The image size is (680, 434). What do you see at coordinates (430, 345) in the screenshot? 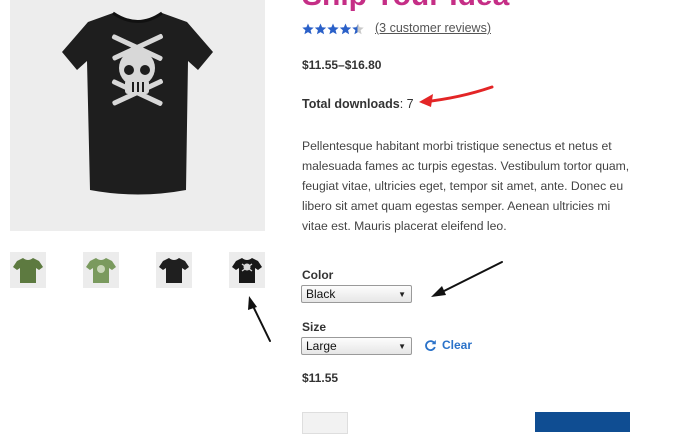
I see `refresh-icon` at bounding box center [430, 345].